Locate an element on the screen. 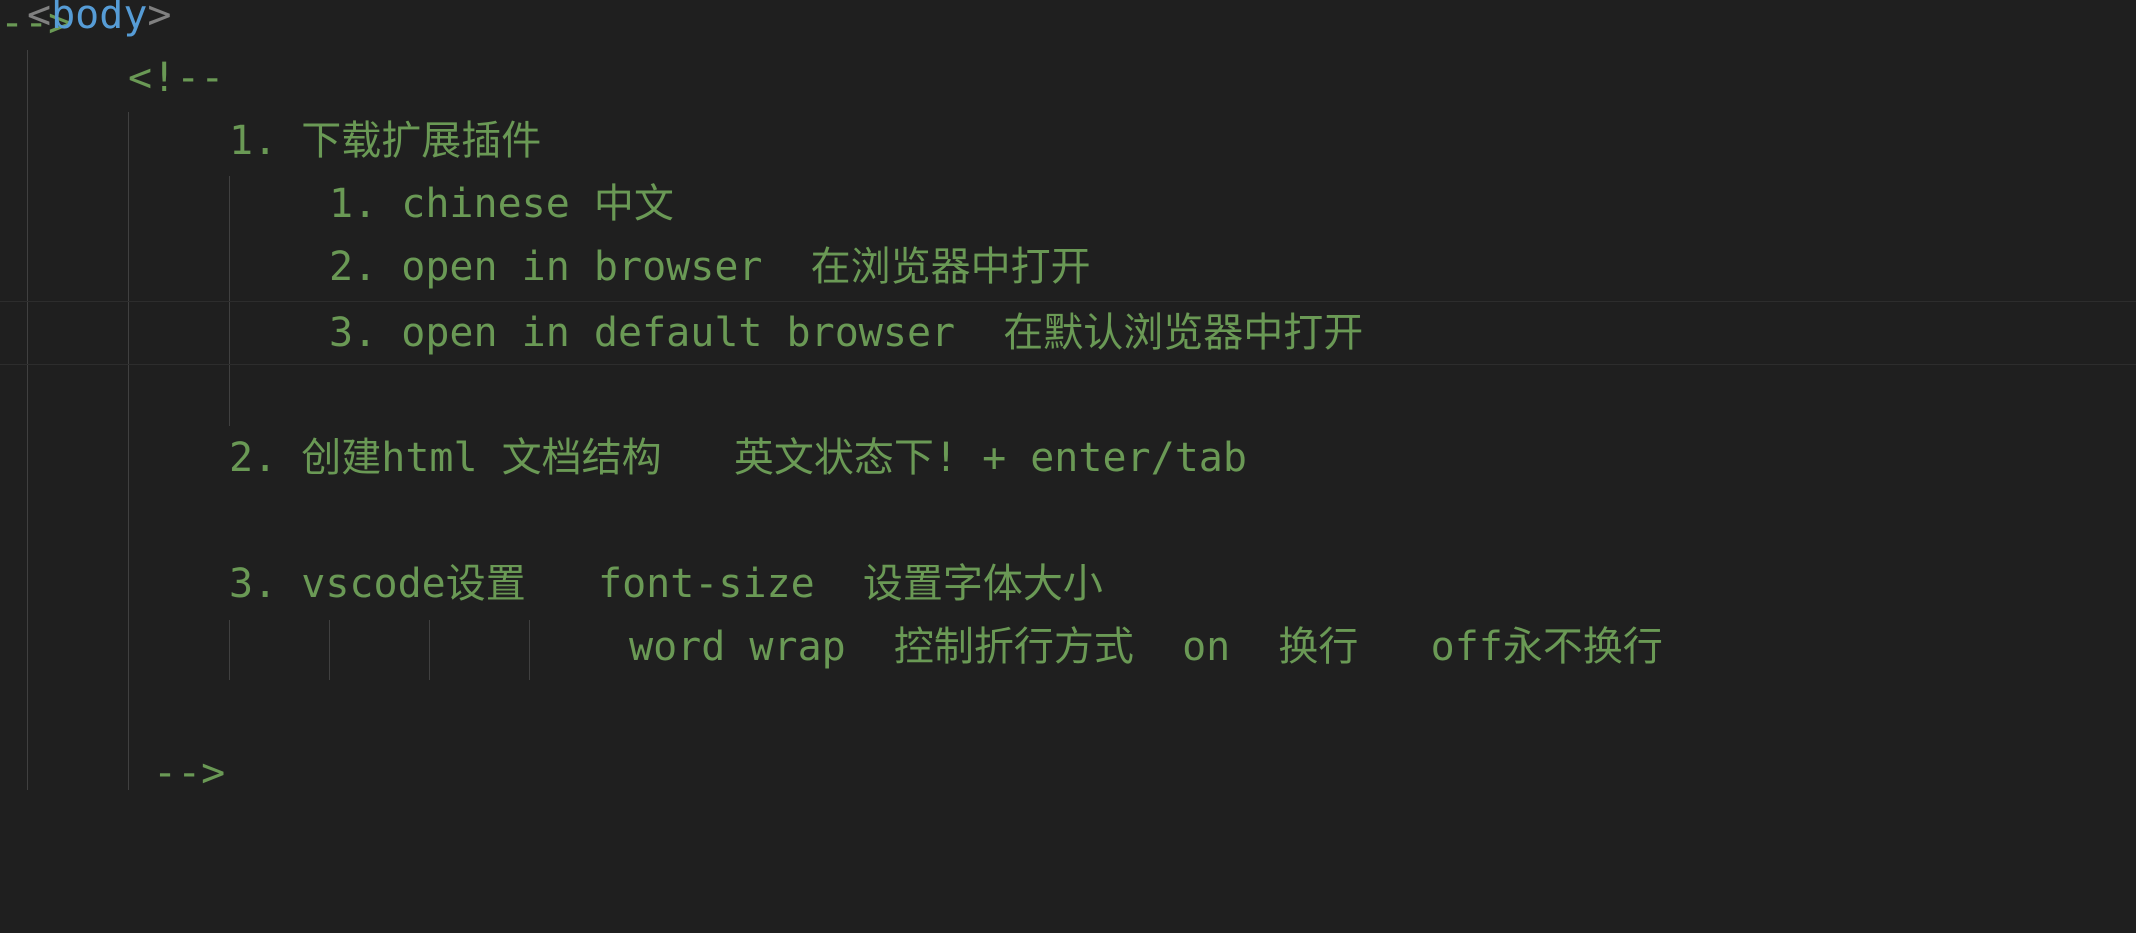  body-tag: <body> is located at coordinates (99, 24).